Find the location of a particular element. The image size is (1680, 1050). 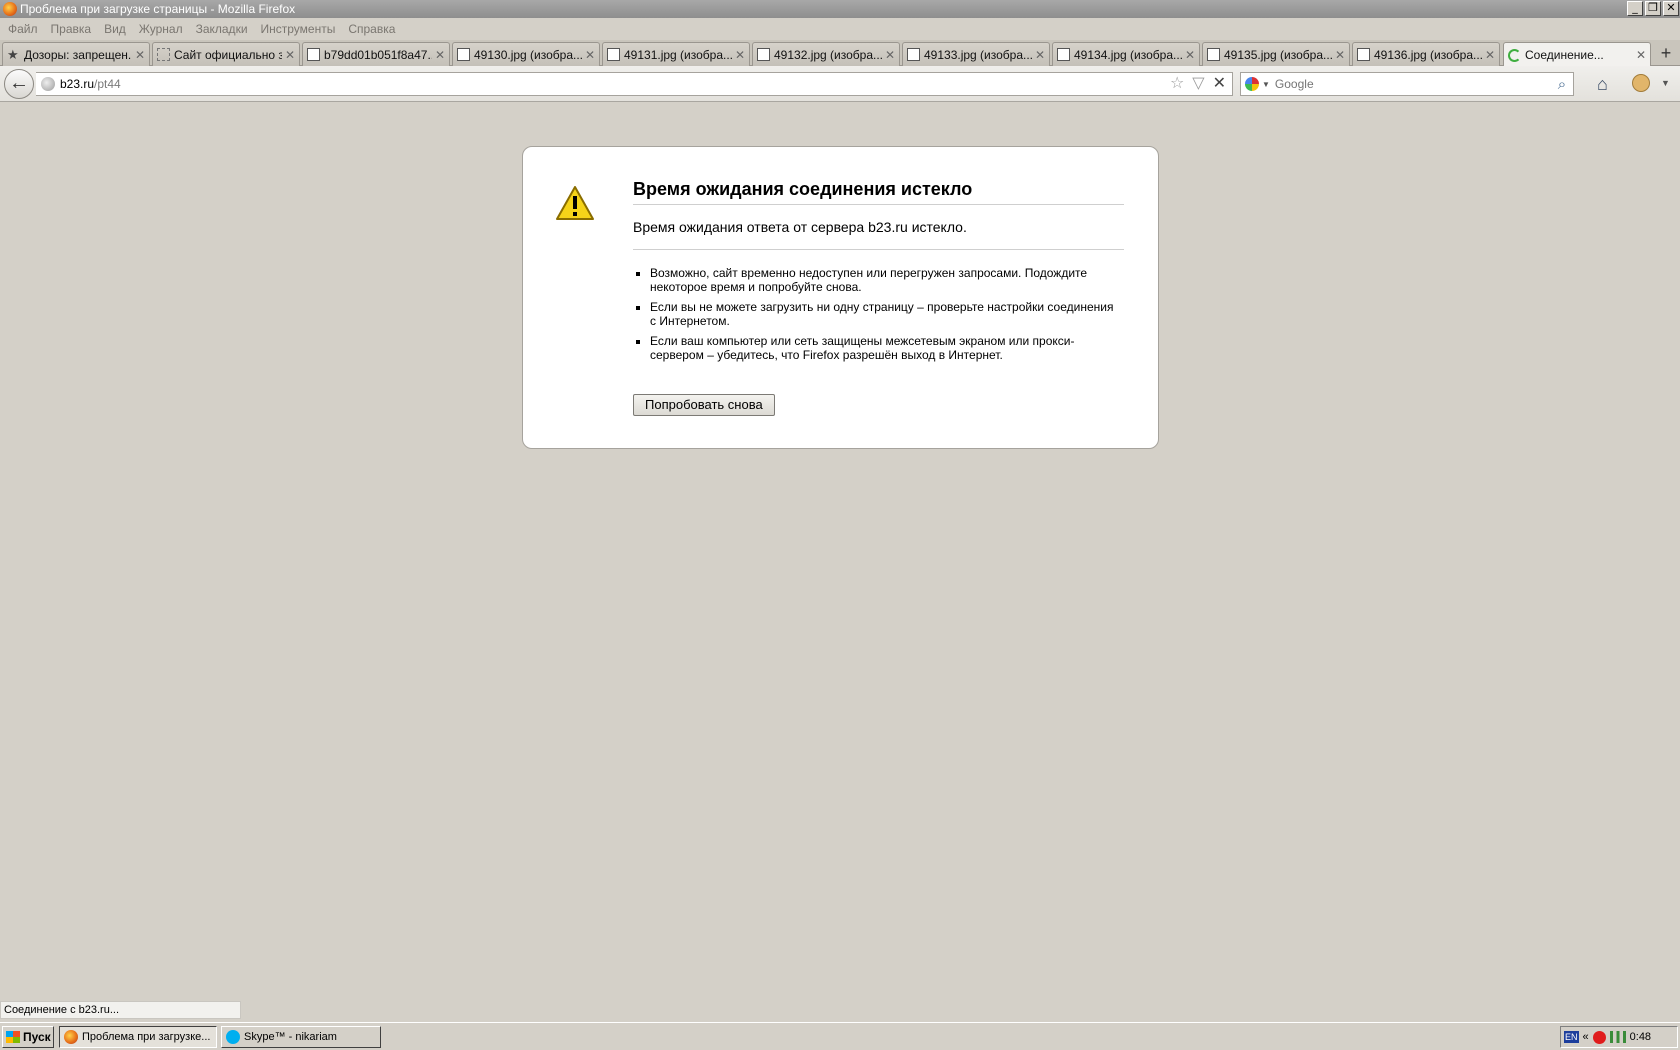

menu-tools: Инструменты is located at coordinates (298, 29).